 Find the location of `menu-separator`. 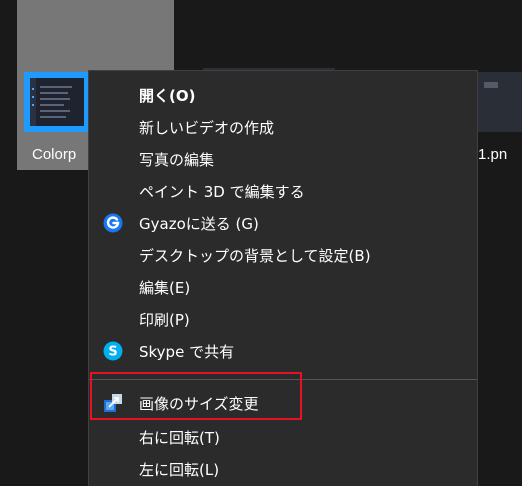

menu-separator is located at coordinates (283, 379).